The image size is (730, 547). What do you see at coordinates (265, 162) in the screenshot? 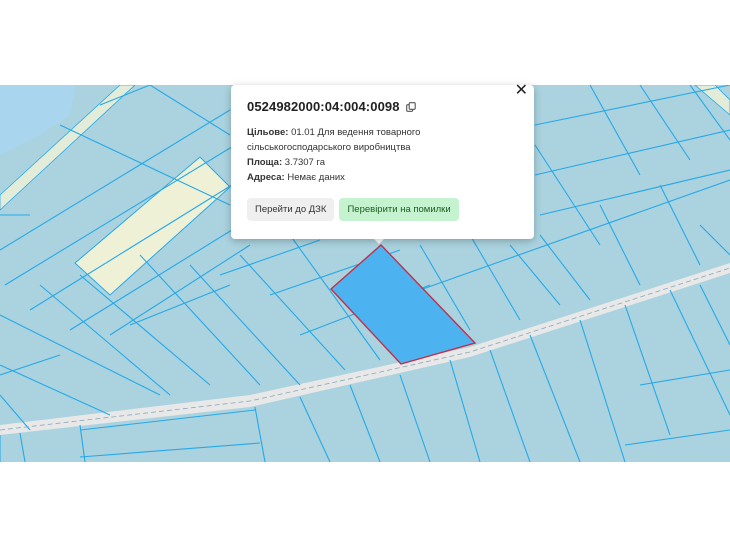
I see `area-label: Площа:` at bounding box center [265, 162].